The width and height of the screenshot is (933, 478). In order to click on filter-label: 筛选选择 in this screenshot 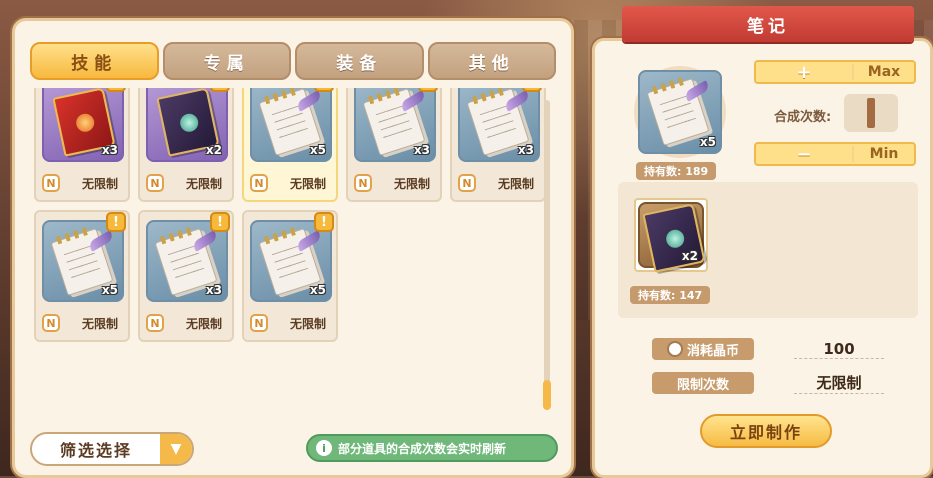, I will do `click(95, 450)`.